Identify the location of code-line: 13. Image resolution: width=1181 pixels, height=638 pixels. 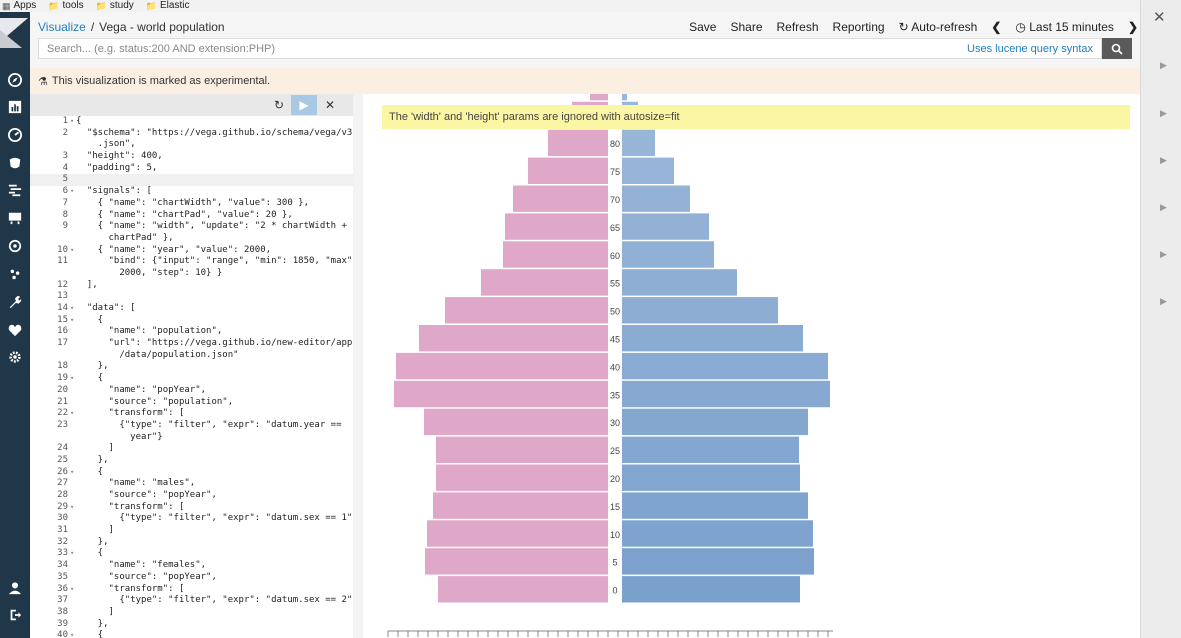
(191, 297).